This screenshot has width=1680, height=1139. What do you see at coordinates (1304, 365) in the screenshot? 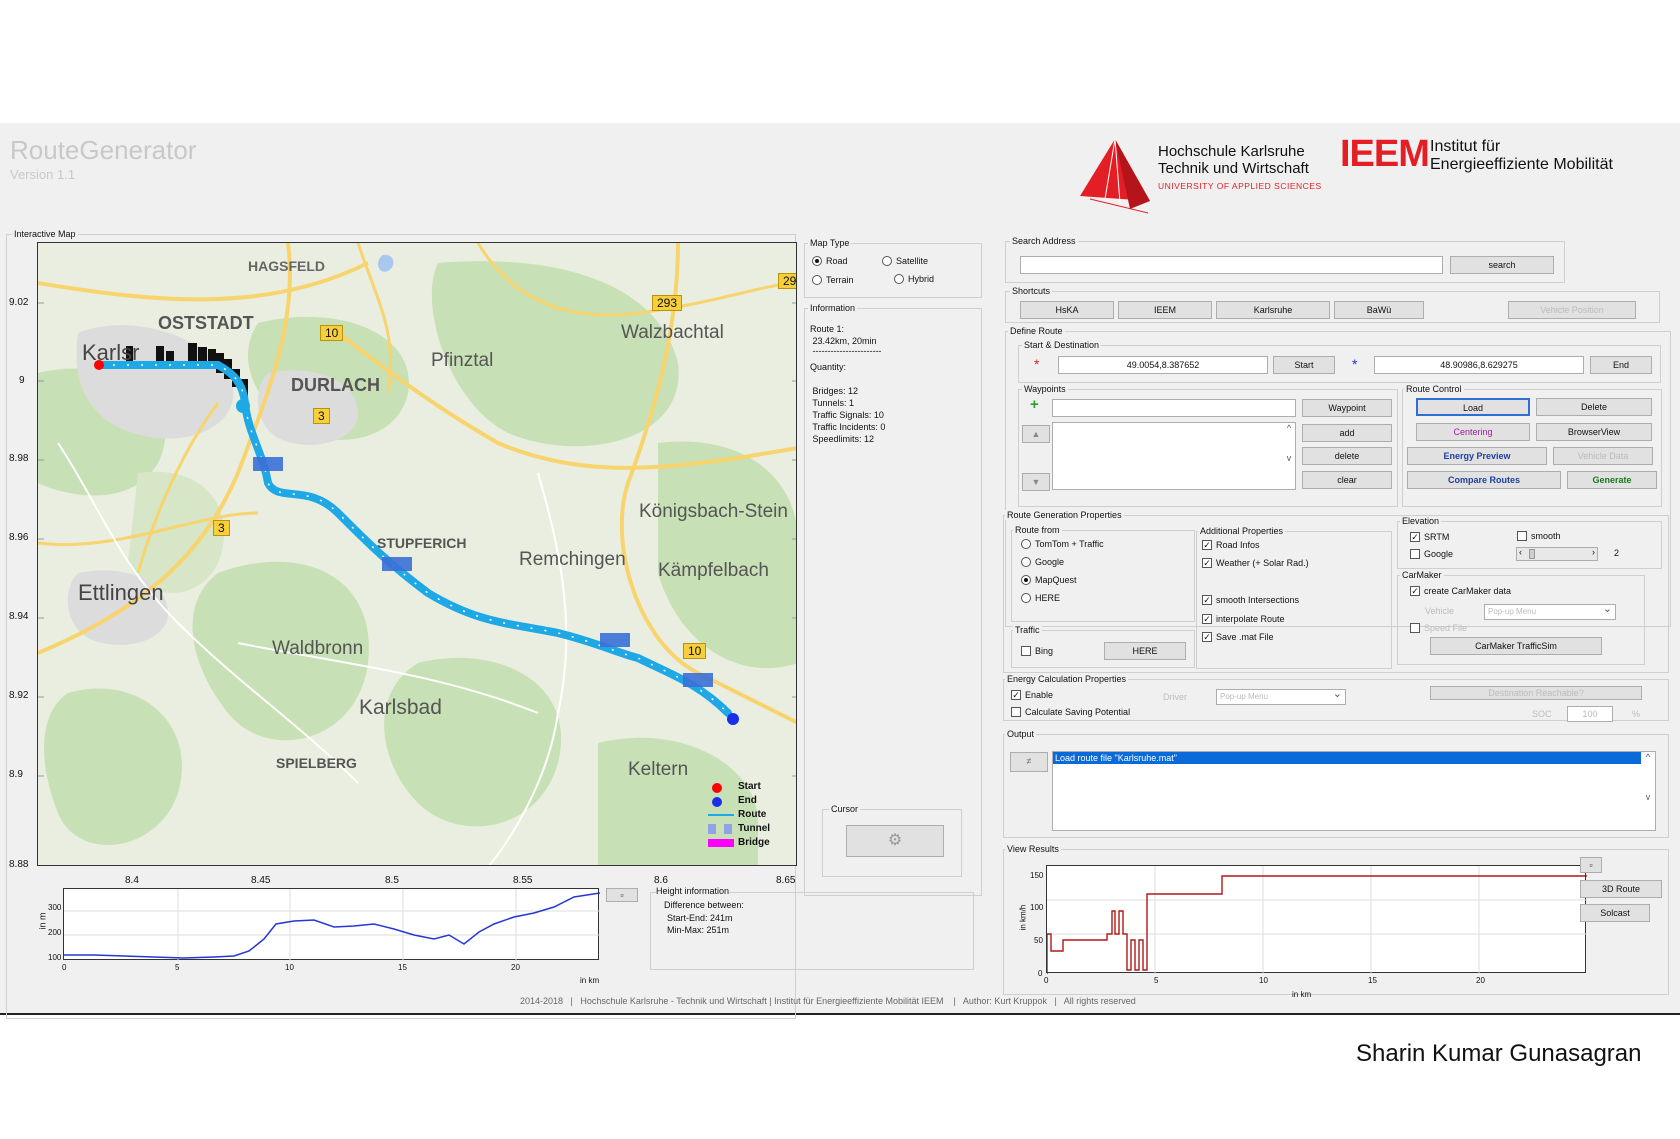
I see `start-button: Start` at bounding box center [1304, 365].